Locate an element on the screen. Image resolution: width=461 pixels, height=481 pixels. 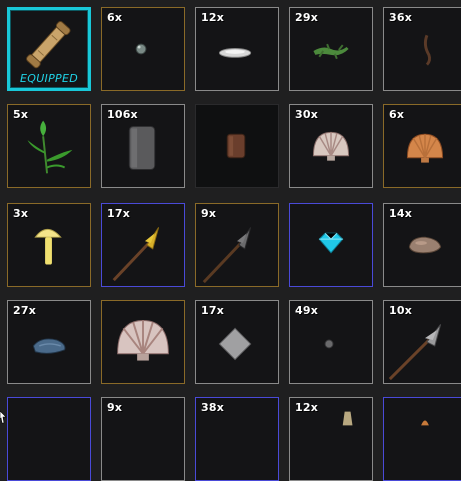
inventory-slot-cyan-gem is located at coordinates (331, 245).